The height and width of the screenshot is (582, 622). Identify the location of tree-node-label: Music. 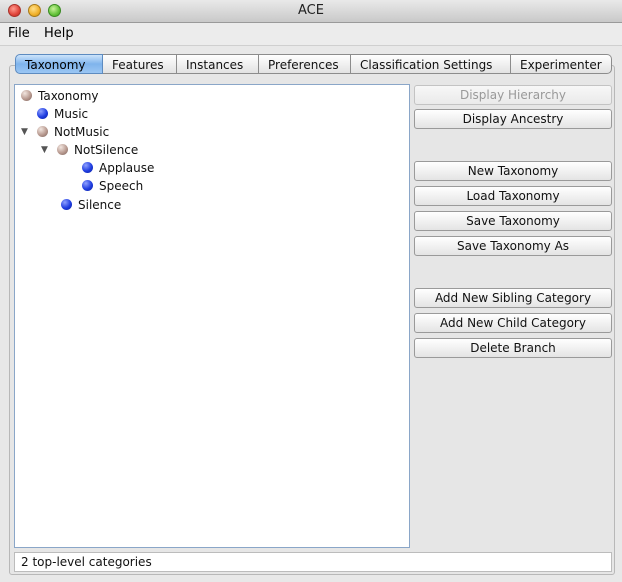
(71, 114).